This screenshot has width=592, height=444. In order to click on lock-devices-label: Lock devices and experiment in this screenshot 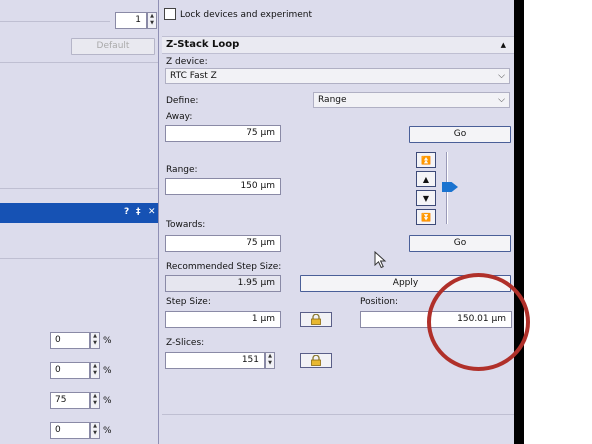, I will do `click(246, 15)`.